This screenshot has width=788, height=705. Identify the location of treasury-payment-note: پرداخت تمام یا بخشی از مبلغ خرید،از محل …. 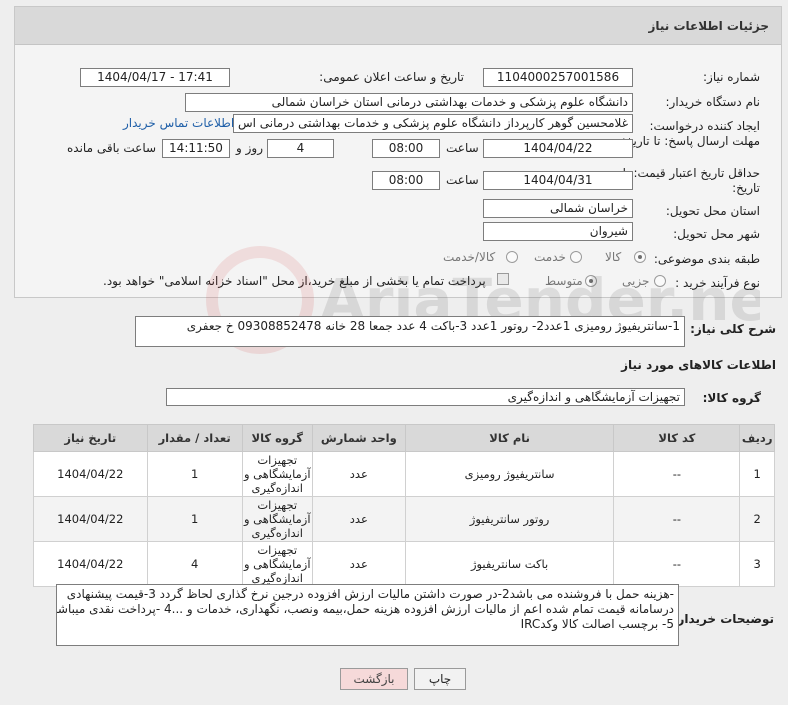
(294, 281).